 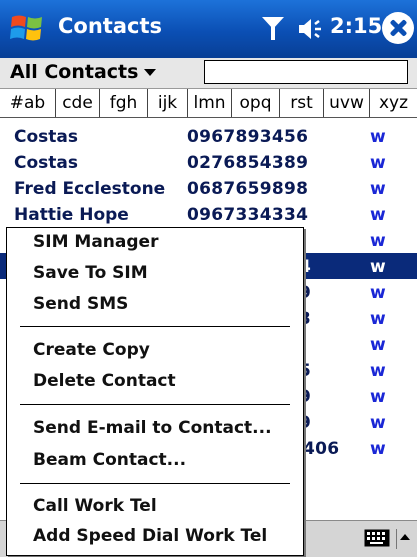 I want to click on contact-row: Fred Ecclestone 0687659898 w, so click(x=208, y=188).